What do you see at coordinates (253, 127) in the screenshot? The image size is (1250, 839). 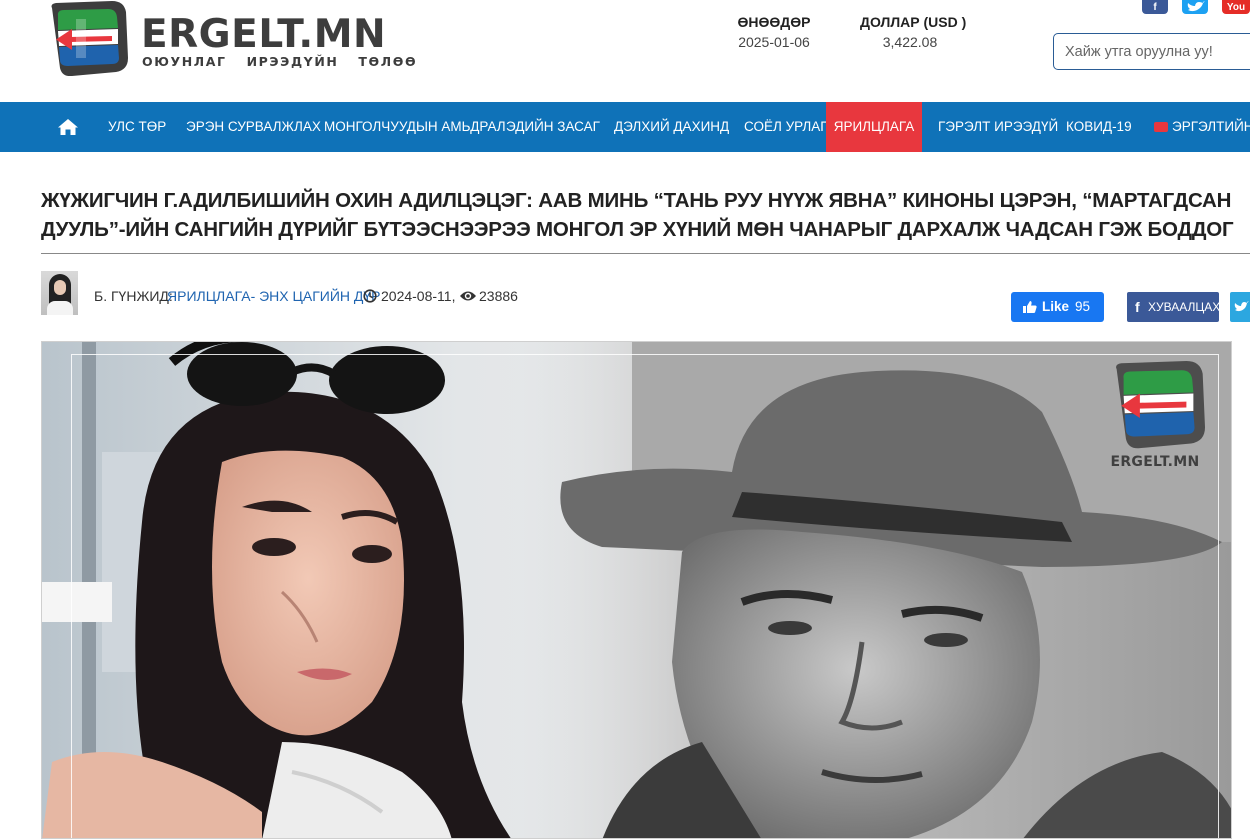 I see `nav-item-eren-survaljlah: ЭРЭН СУРВАЛЖЛАХ` at bounding box center [253, 127].